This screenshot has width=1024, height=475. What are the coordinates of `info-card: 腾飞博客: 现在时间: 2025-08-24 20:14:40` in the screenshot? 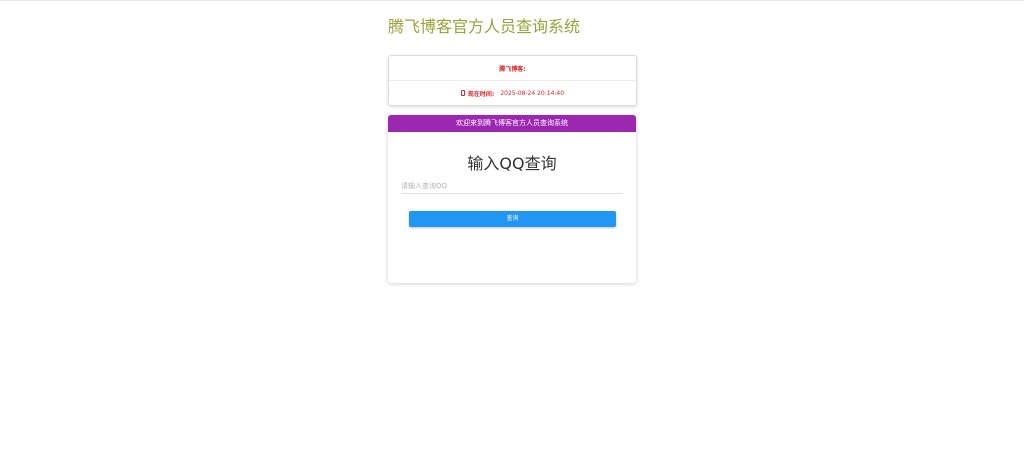 It's located at (512, 80).